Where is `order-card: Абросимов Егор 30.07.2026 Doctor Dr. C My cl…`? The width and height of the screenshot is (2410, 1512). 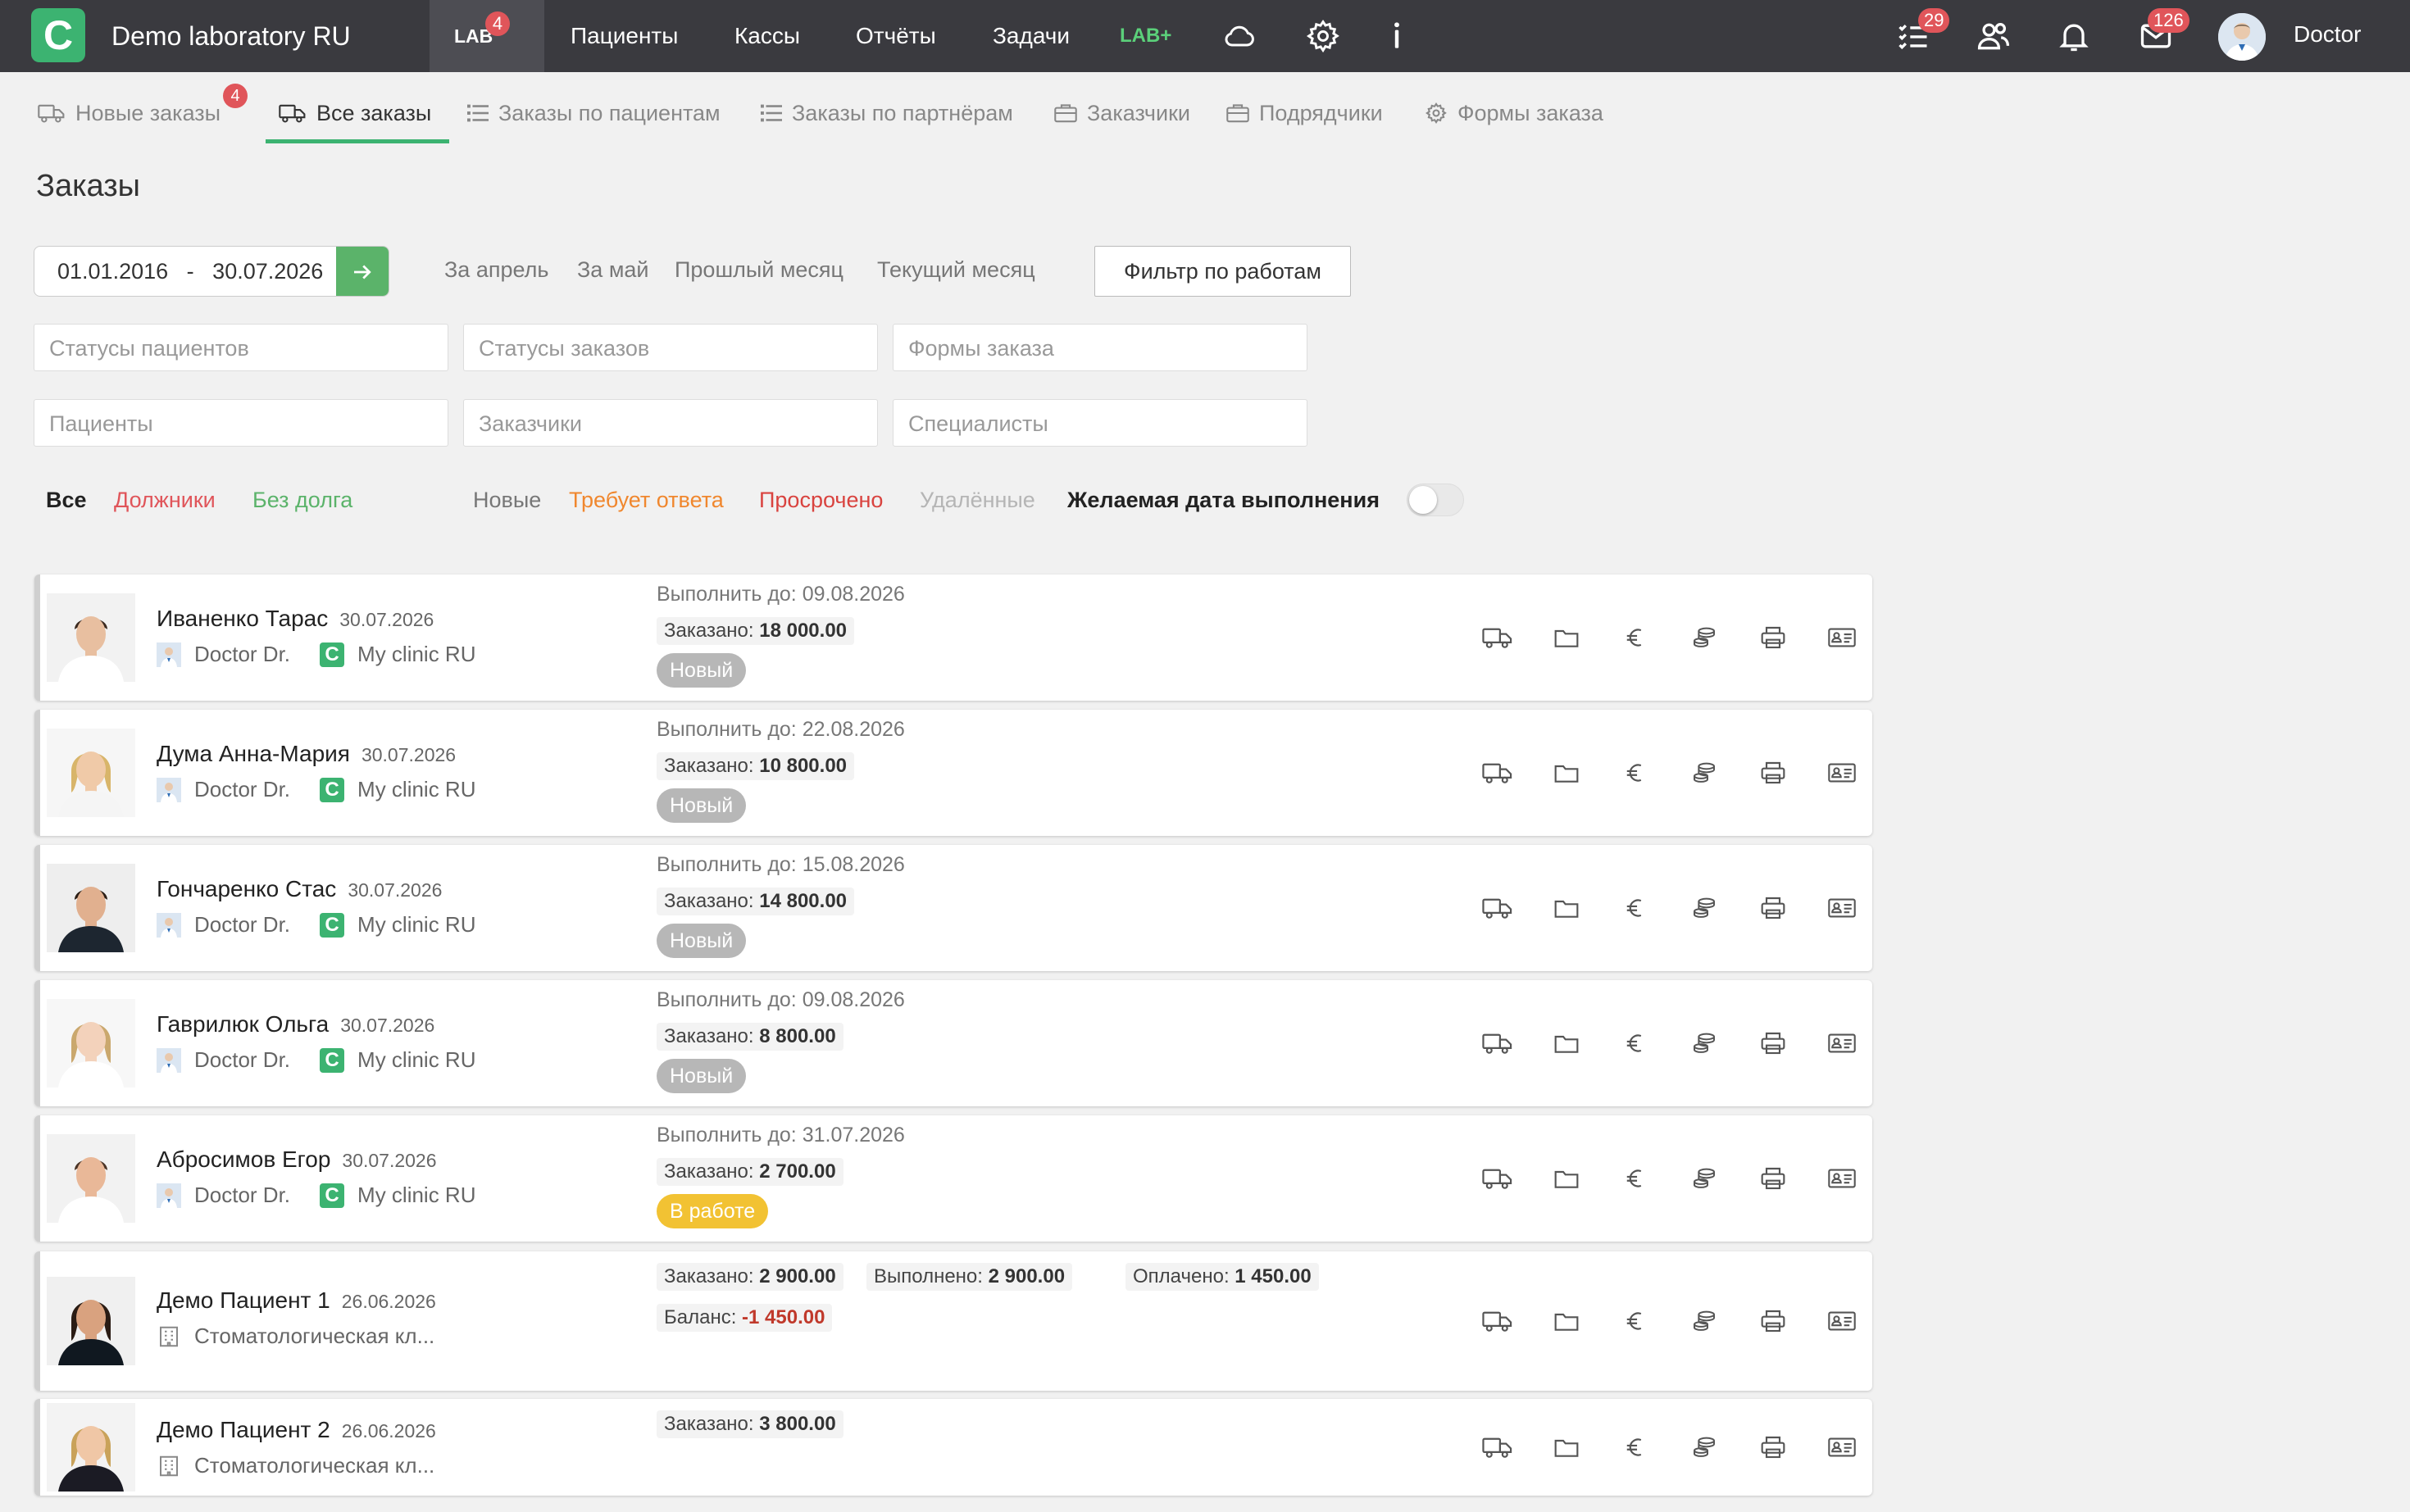 order-card: Абросимов Егор 30.07.2026 Doctor Dr. C My cl… is located at coordinates (953, 1178).